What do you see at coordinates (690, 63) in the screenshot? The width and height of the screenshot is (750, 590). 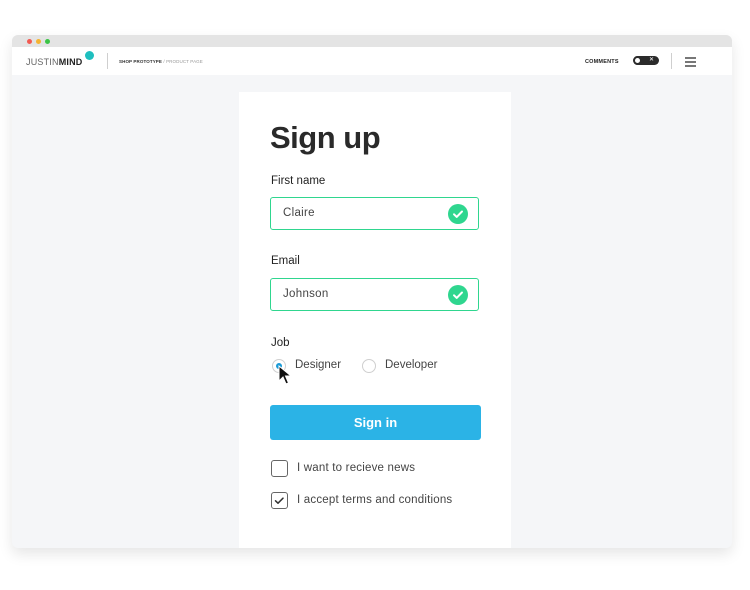 I see `hamburger-menu-icon` at bounding box center [690, 63].